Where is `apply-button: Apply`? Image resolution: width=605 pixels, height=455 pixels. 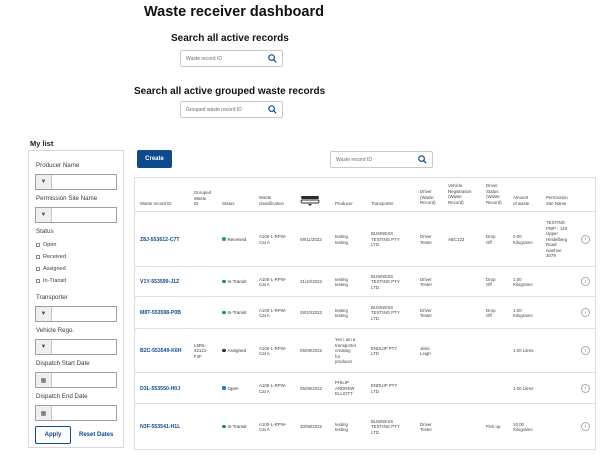 apply-button: Apply is located at coordinates (53, 435).